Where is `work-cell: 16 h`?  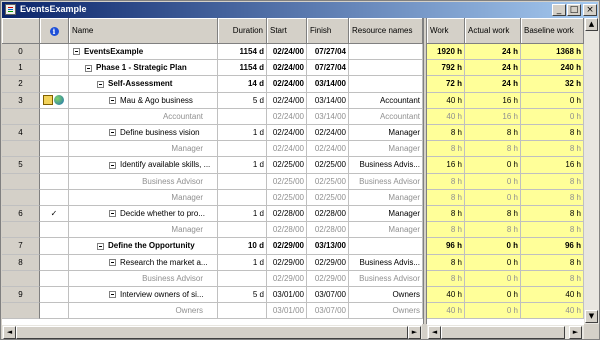
work-cell: 16 h is located at coordinates (446, 165).